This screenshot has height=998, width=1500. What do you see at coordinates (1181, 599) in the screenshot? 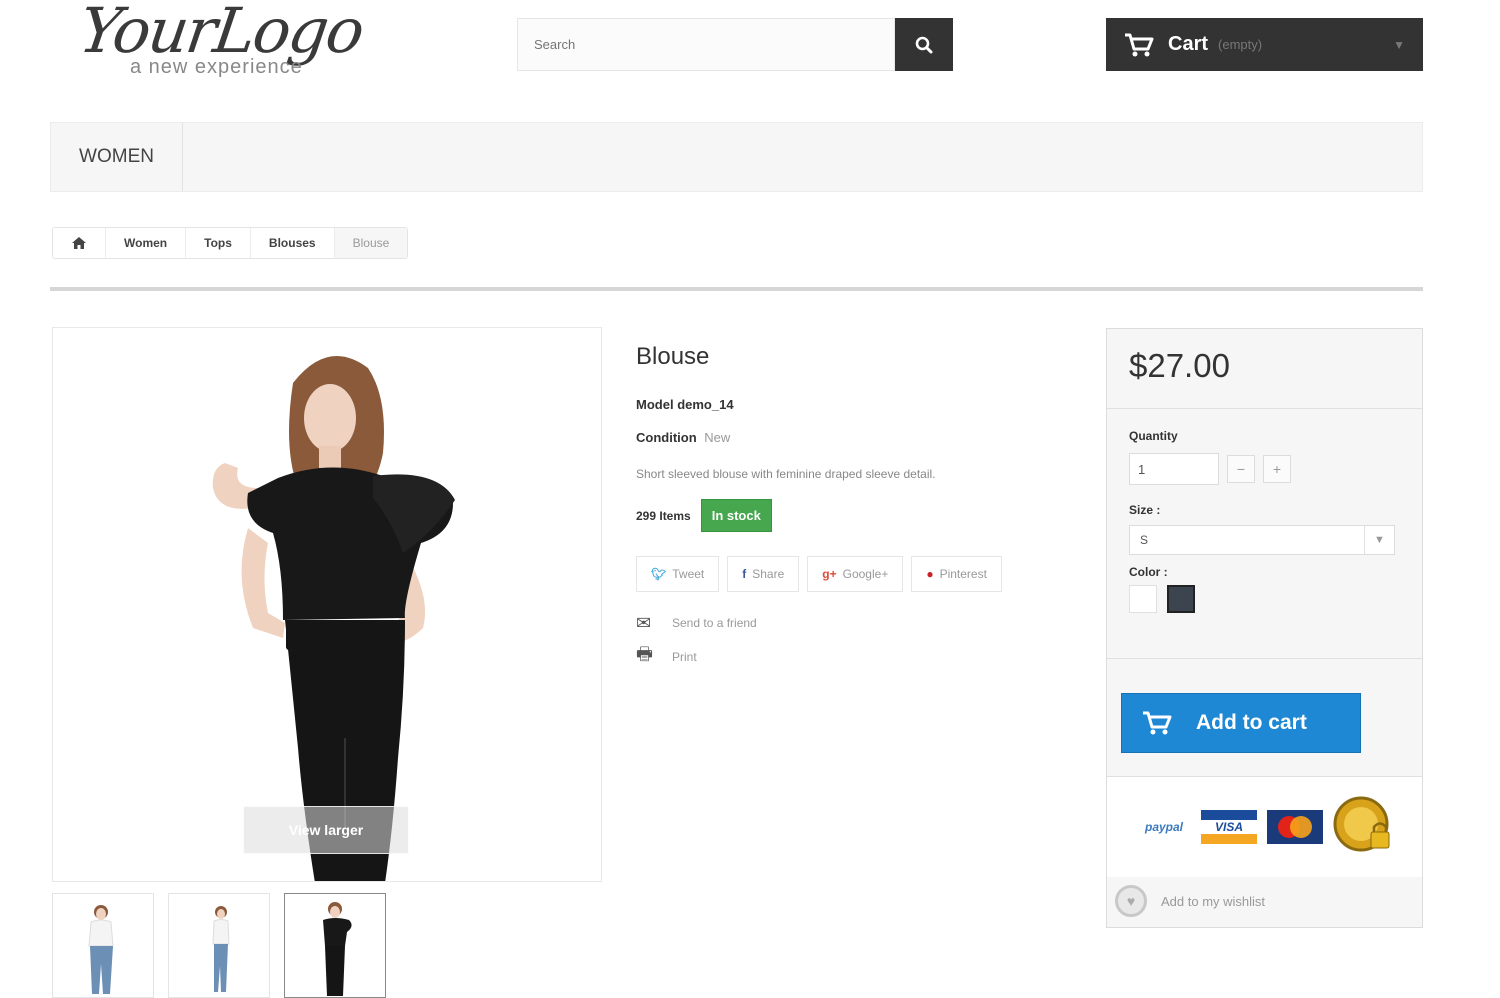
I see `color-swatch-black` at bounding box center [1181, 599].